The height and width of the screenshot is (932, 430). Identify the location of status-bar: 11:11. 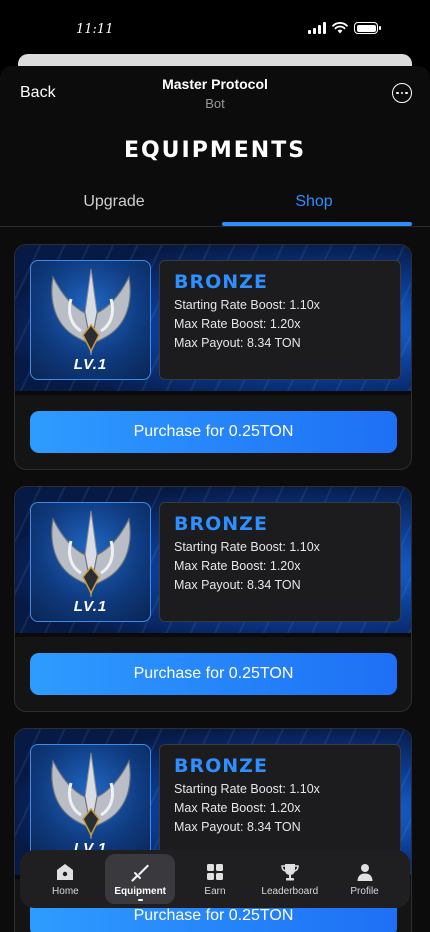
(215, 27).